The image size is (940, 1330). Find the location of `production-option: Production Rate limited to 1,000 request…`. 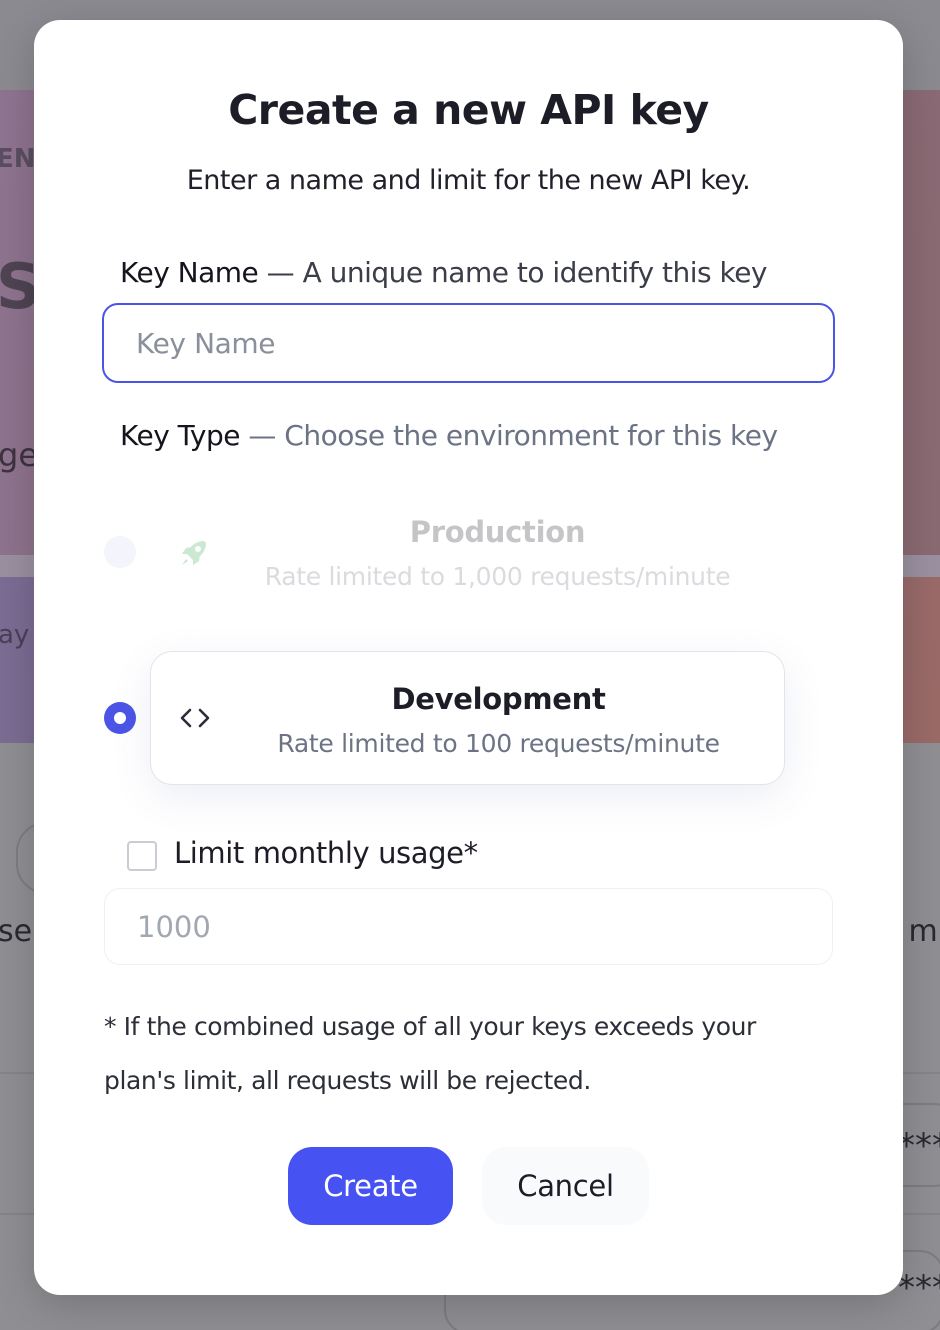

production-option: Production Rate limited to 1,000 request… is located at coordinates (467, 552).